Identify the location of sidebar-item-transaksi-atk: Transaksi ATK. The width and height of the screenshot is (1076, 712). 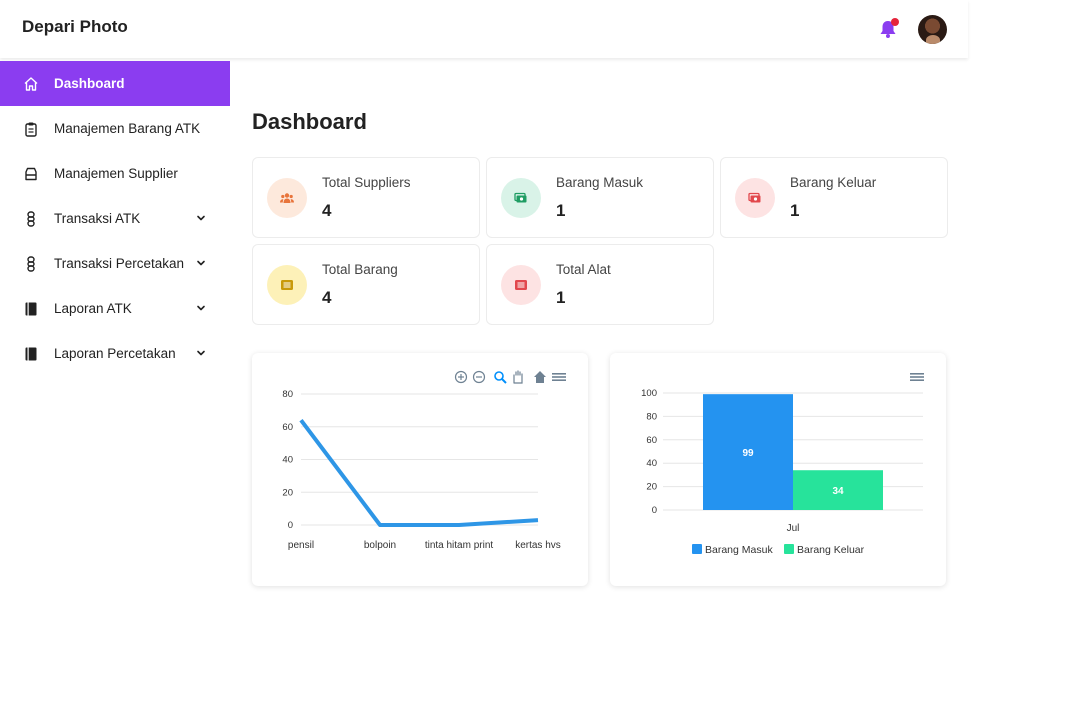
(115, 218).